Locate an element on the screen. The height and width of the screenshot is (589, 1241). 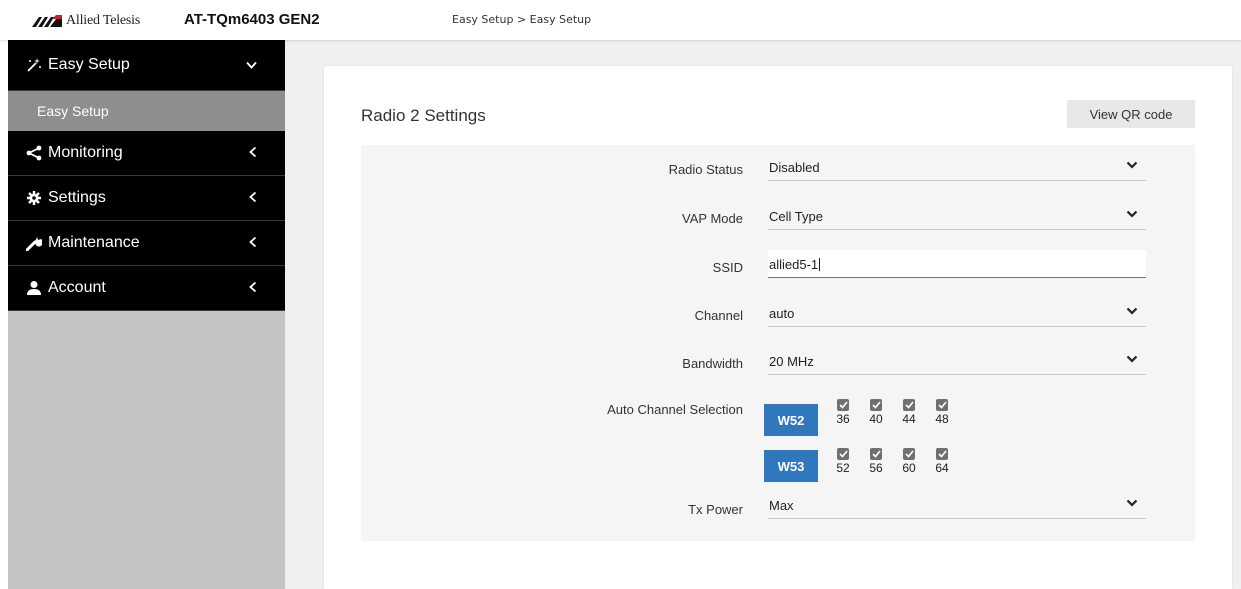
ssid-value: allied5-1 is located at coordinates (794, 264).